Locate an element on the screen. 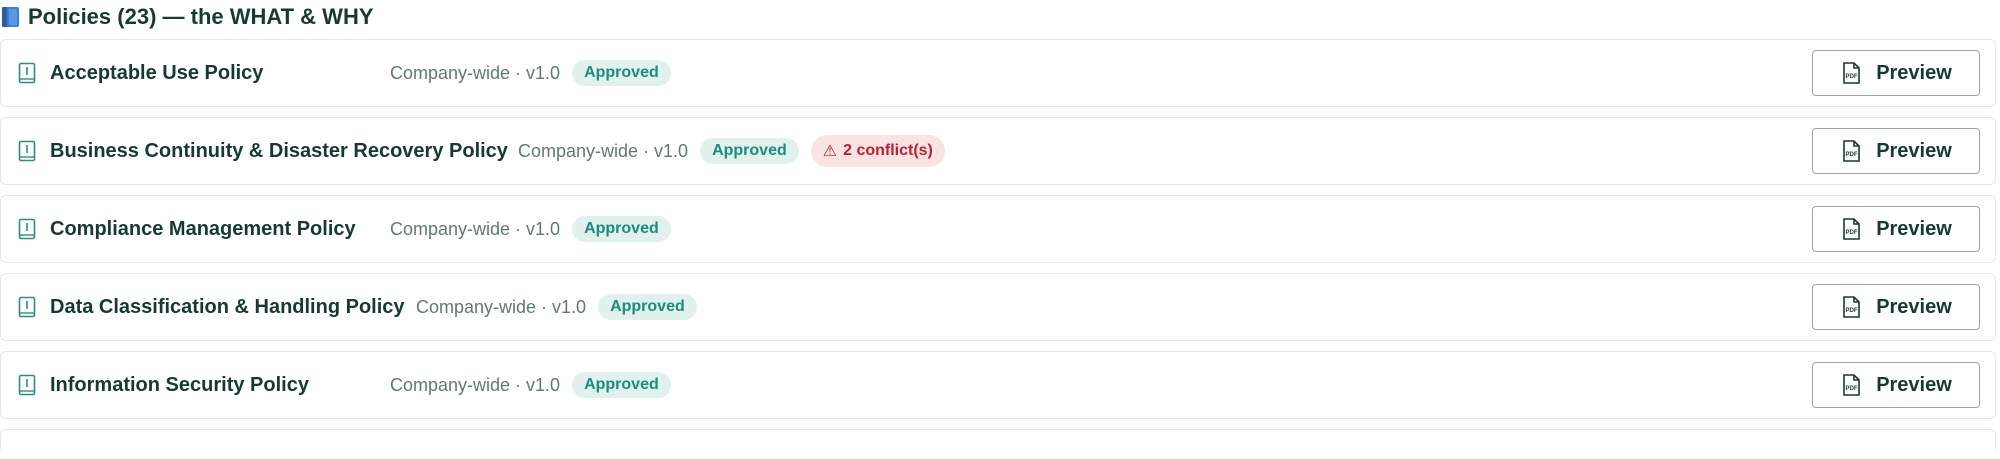  section-title: Policies (23) — the WHAT & WHY is located at coordinates (201, 16).